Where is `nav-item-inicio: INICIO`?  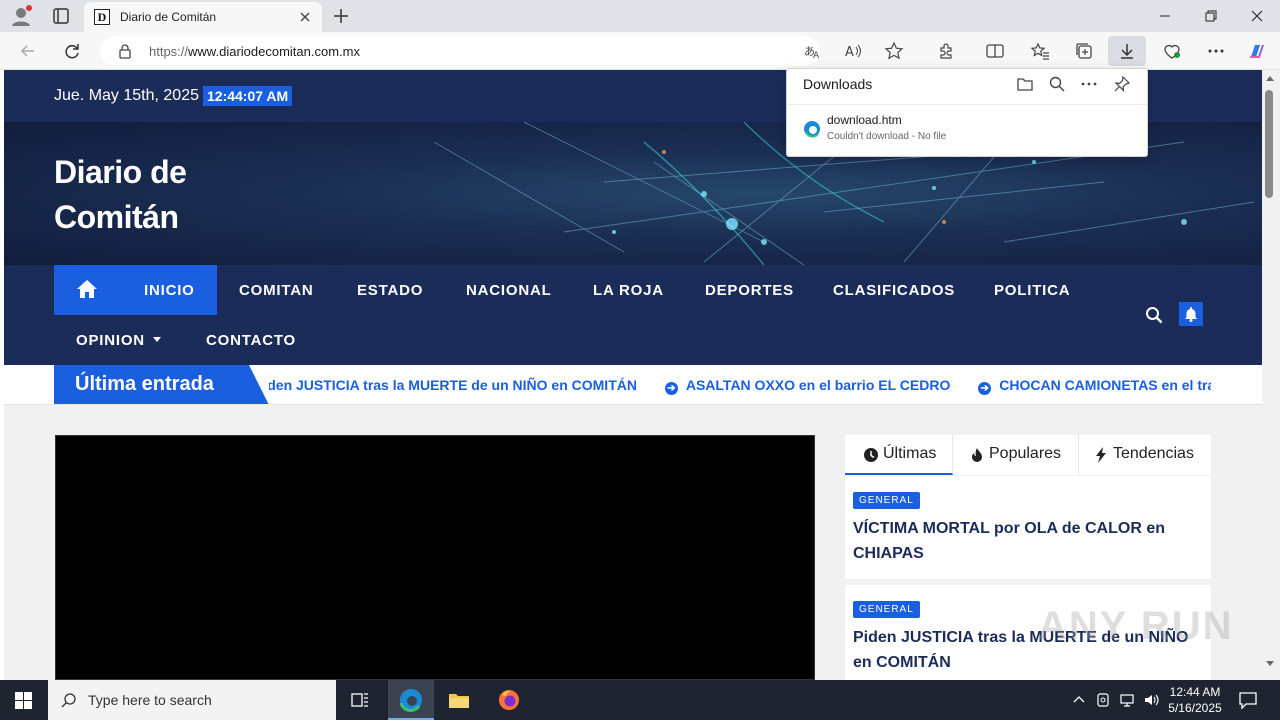
nav-item-inicio: INICIO is located at coordinates (169, 290).